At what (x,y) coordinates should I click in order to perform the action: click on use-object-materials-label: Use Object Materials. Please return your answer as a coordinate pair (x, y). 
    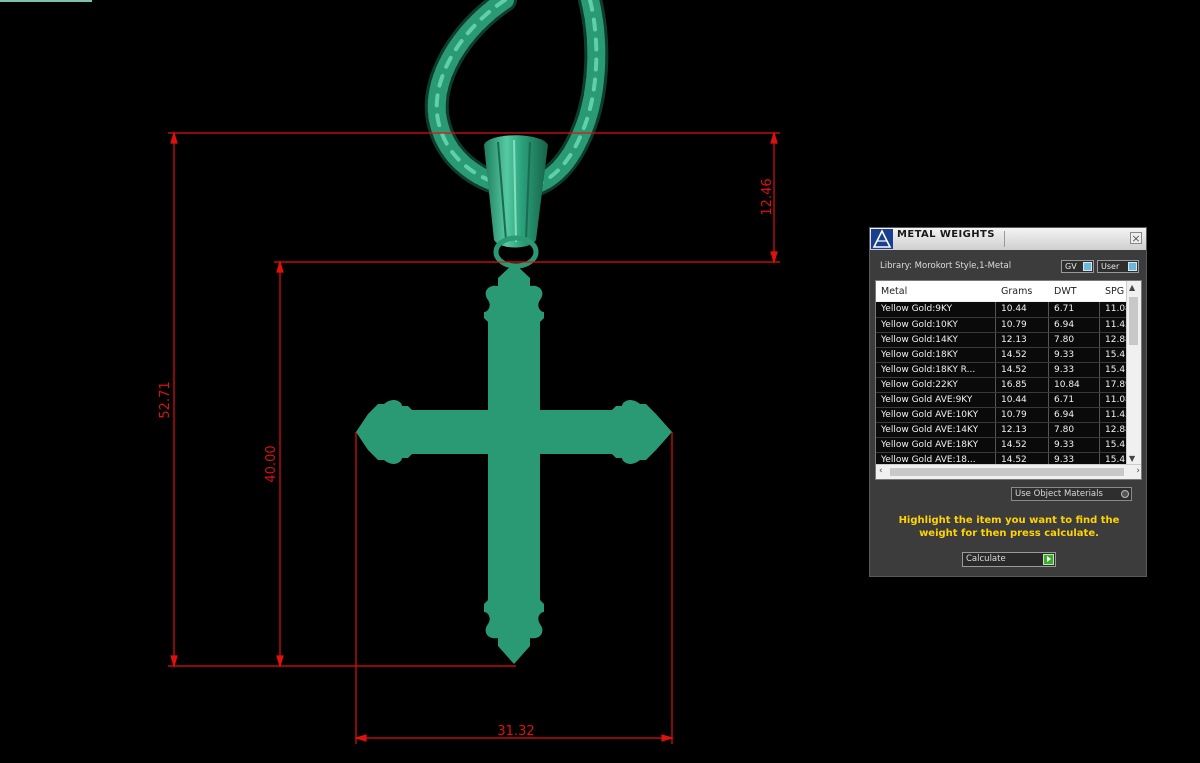
    Looking at the image, I should click on (1059, 494).